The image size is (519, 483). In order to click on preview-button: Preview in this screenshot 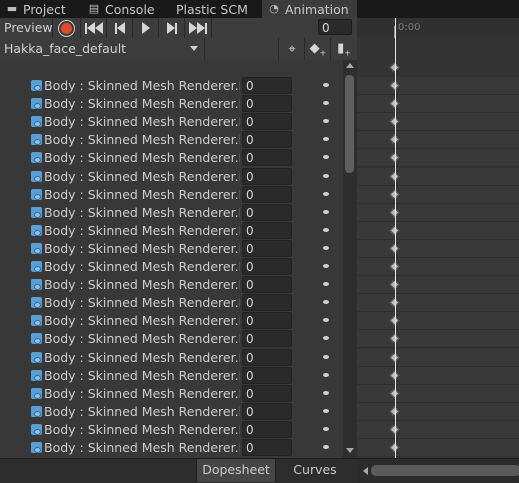, I will do `click(28, 28)`.